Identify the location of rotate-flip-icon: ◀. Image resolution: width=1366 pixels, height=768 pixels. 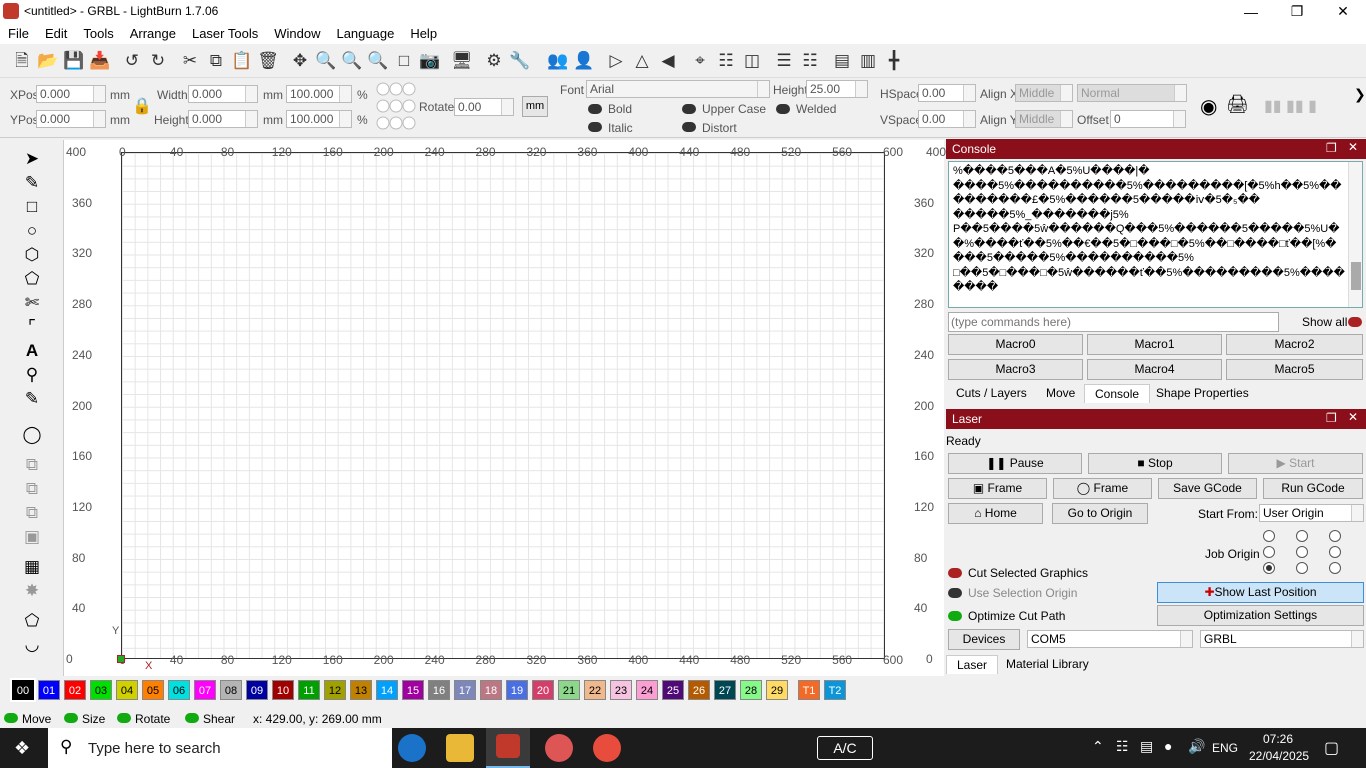
(668, 61).